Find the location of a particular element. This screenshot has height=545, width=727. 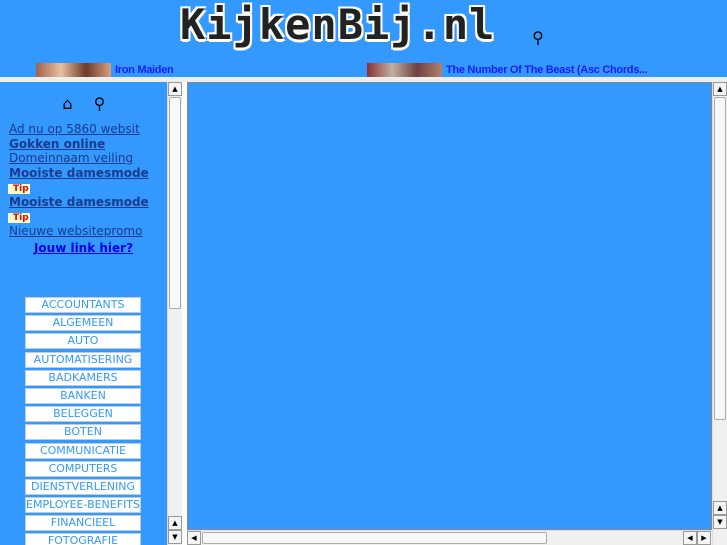

category-item: AUTO is located at coordinates (83, 341).